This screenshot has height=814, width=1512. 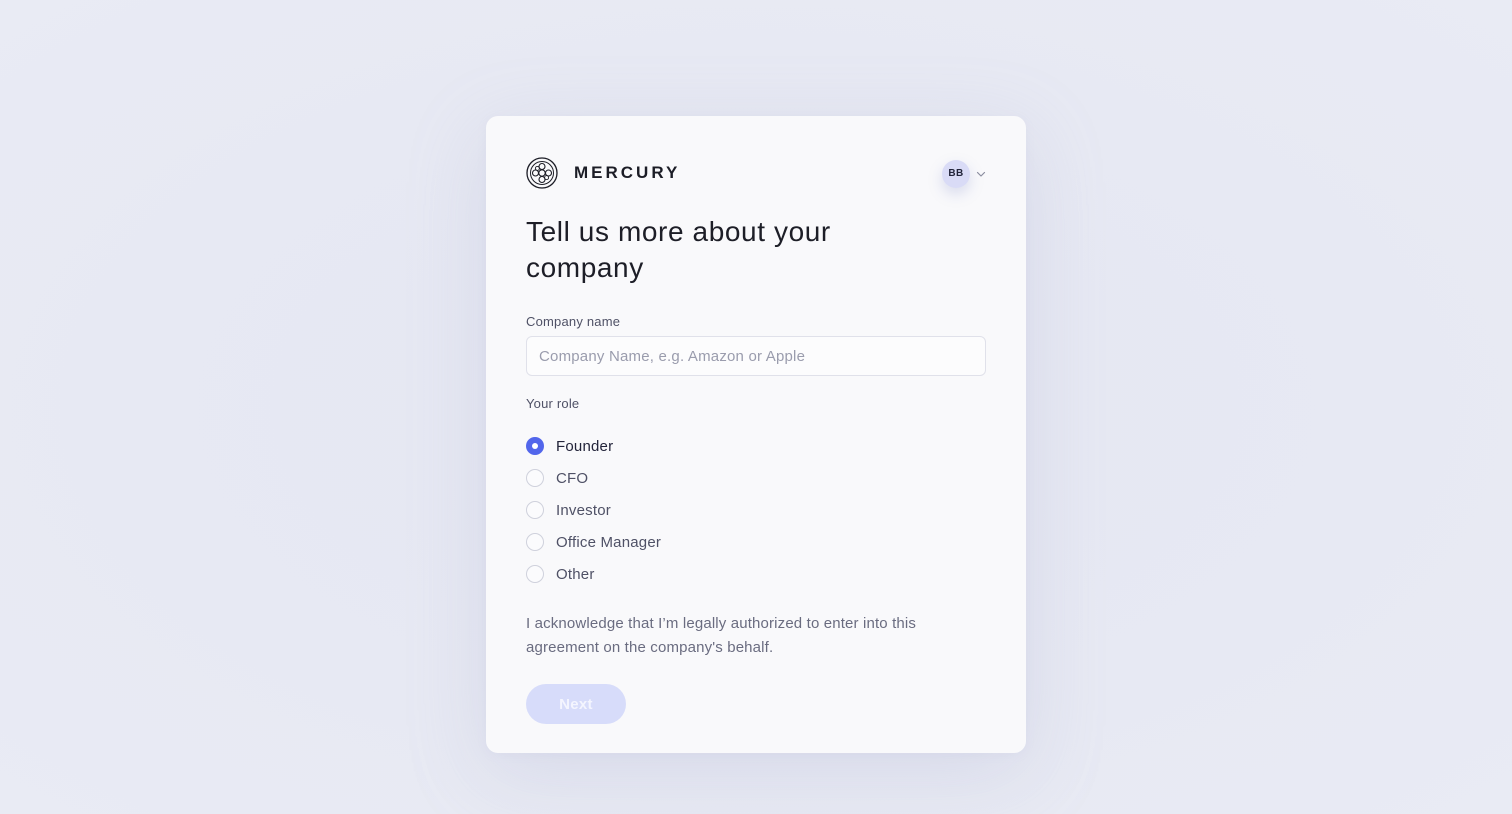 What do you see at coordinates (583, 510) in the screenshot?
I see `role-option-label: Investor` at bounding box center [583, 510].